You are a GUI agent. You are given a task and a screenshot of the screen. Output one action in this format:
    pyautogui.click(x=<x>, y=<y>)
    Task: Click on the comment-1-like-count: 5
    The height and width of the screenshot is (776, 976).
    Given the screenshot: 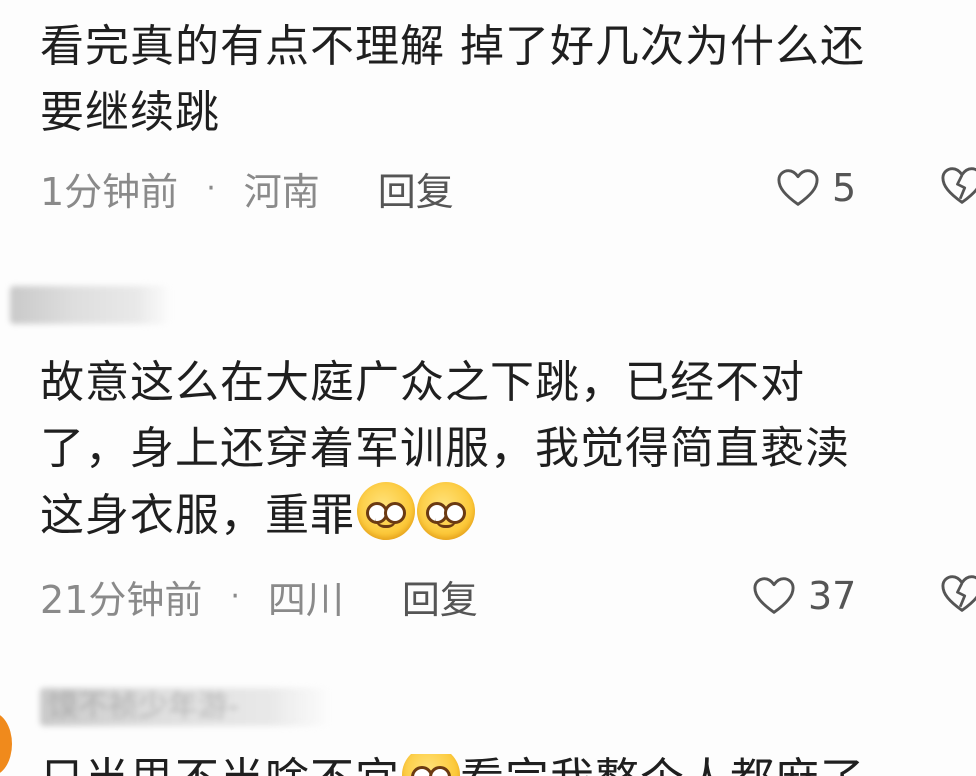 What is the action you would take?
    pyautogui.click(x=844, y=188)
    